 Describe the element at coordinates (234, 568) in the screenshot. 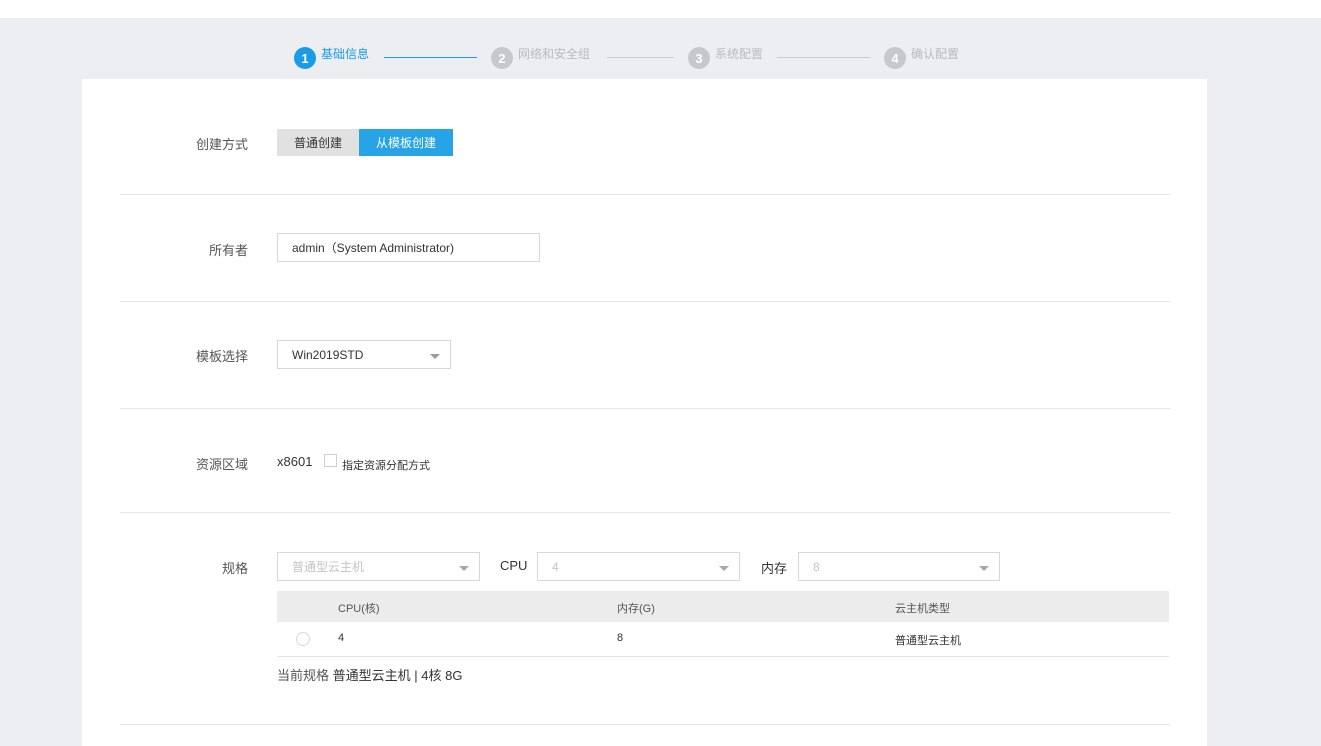

I see `spec-label: 规格` at that location.